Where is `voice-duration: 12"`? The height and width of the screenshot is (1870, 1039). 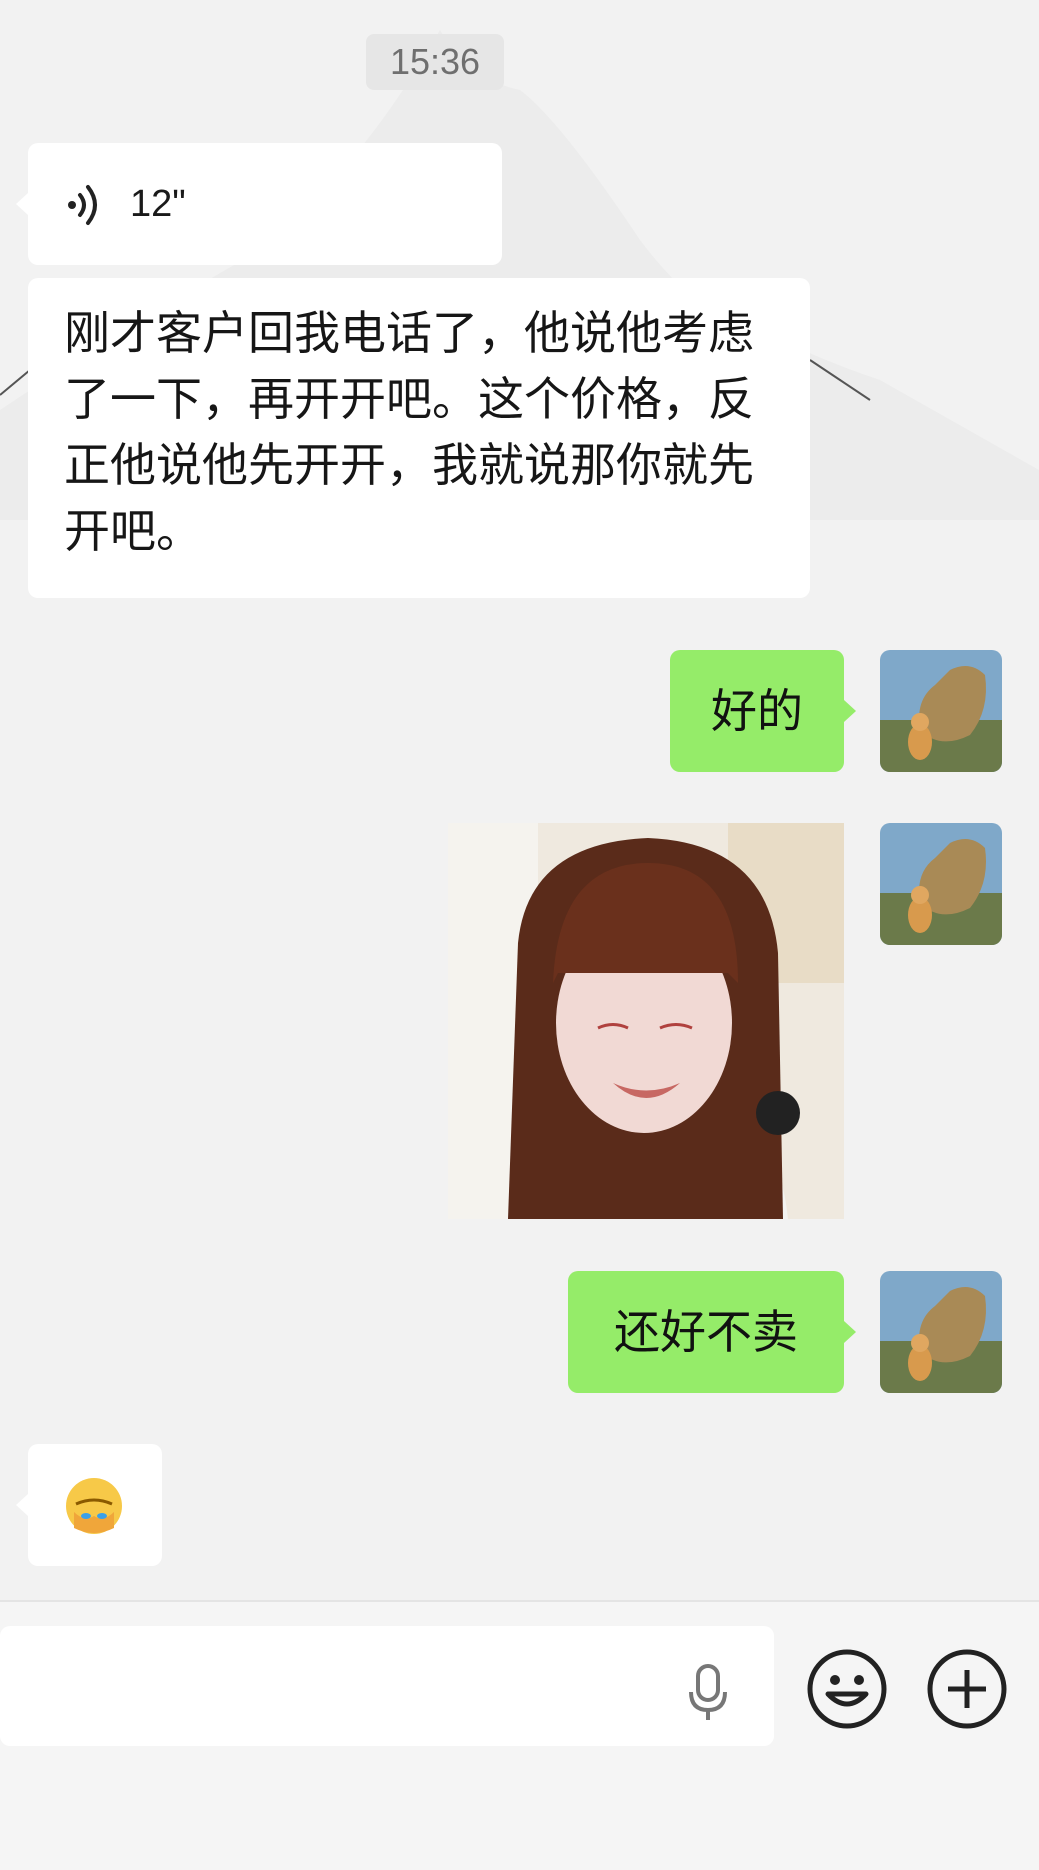
voice-duration: 12" is located at coordinates (158, 204).